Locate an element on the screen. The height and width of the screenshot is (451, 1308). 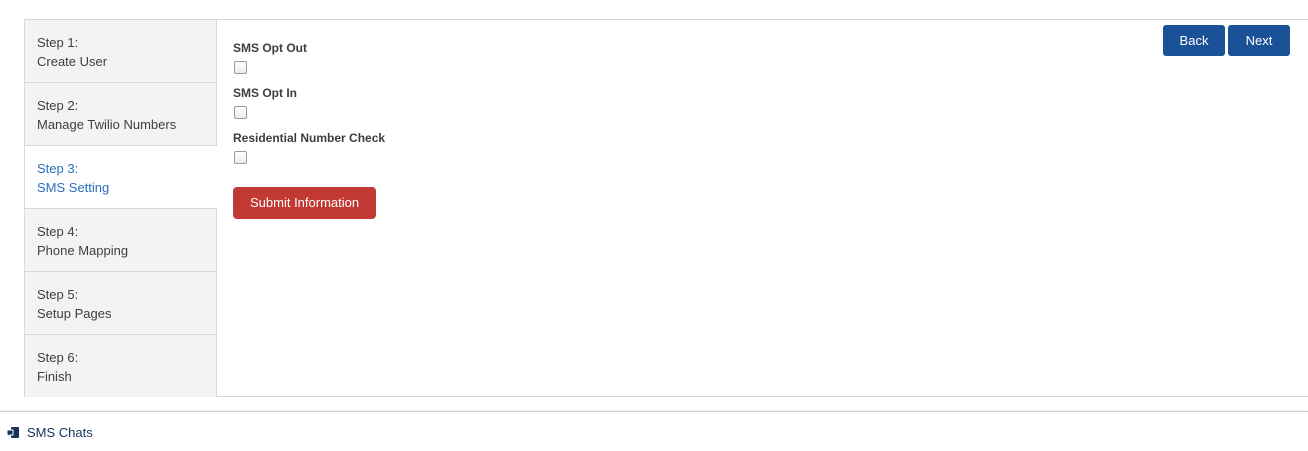
step-name: Create User is located at coordinates (72, 61).